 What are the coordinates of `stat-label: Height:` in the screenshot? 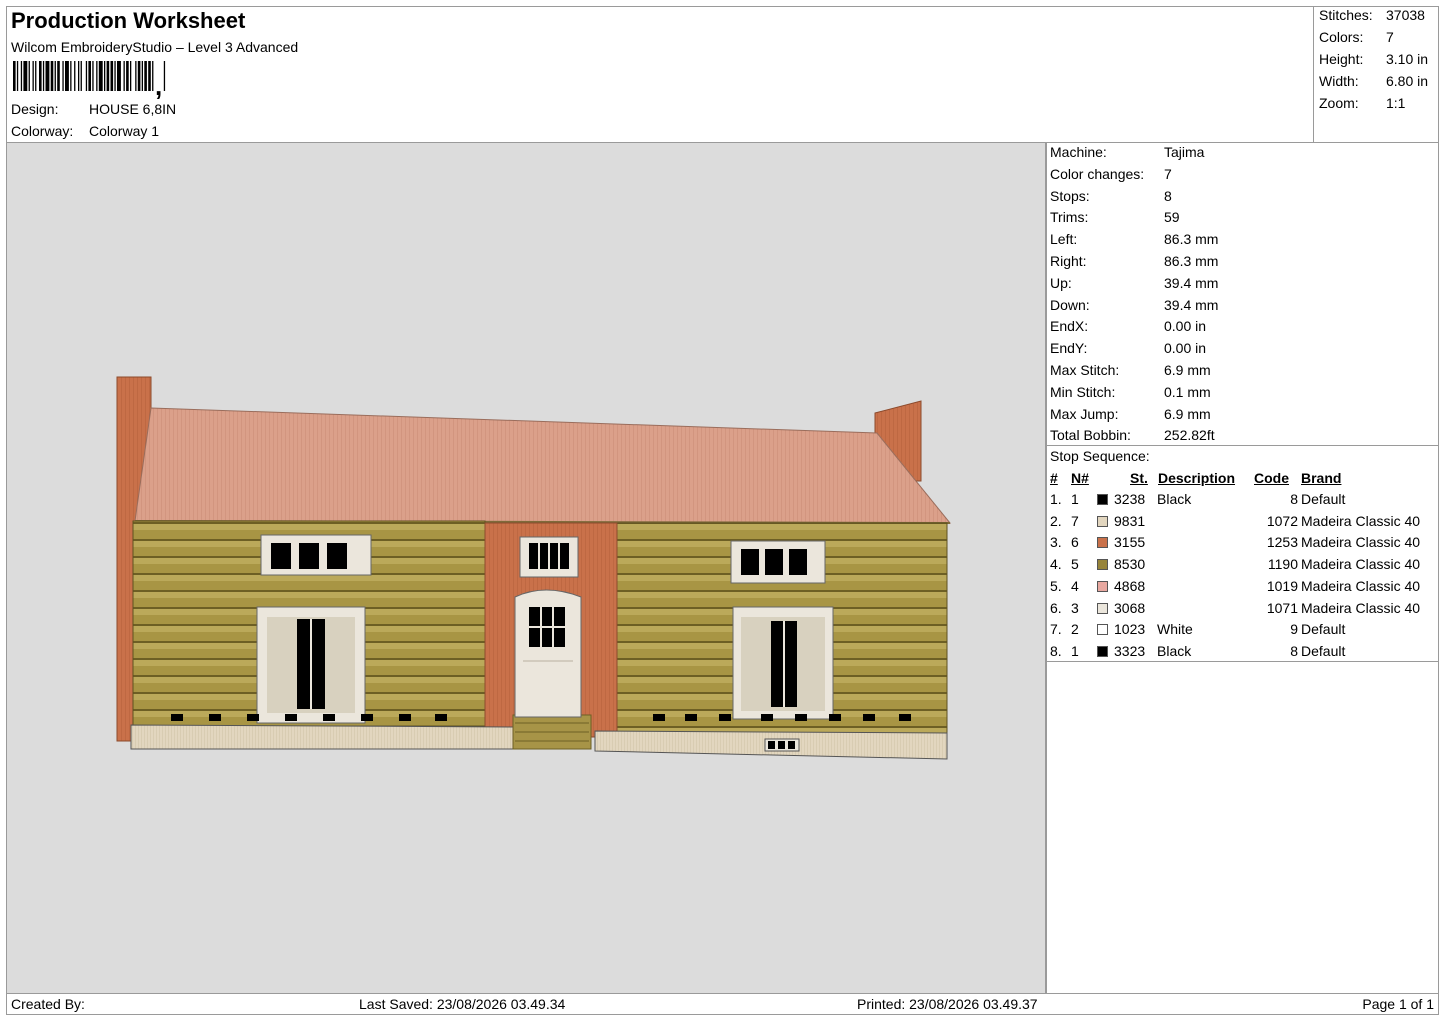 It's located at (1341, 59).